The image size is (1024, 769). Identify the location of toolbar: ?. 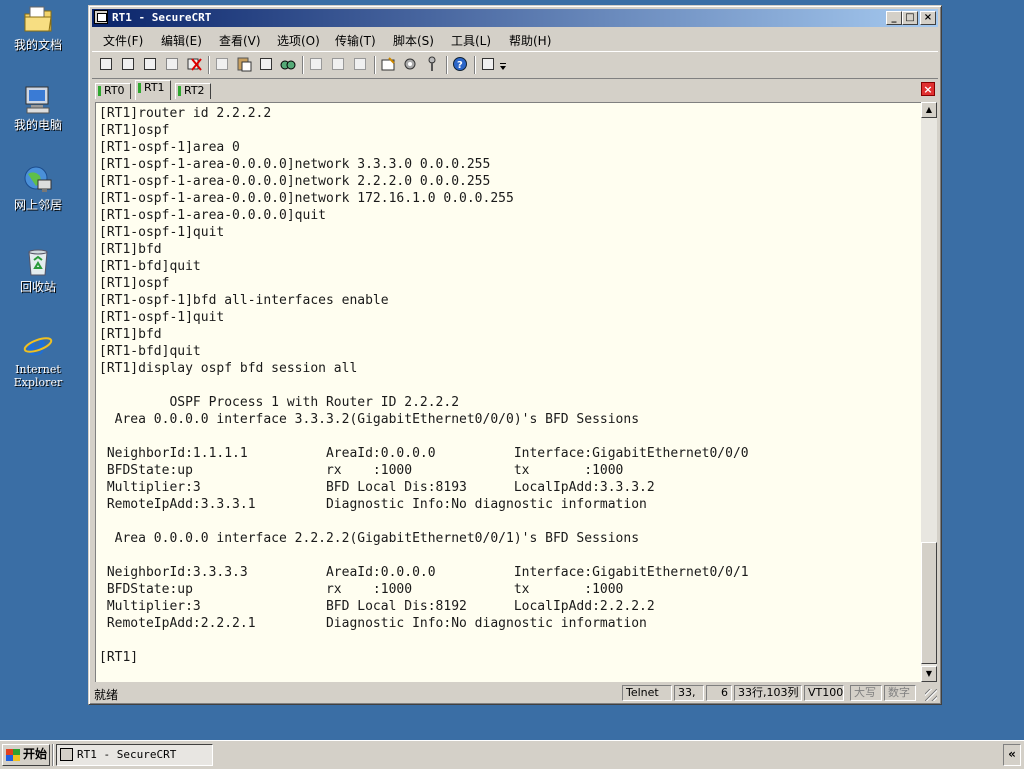
(515, 65).